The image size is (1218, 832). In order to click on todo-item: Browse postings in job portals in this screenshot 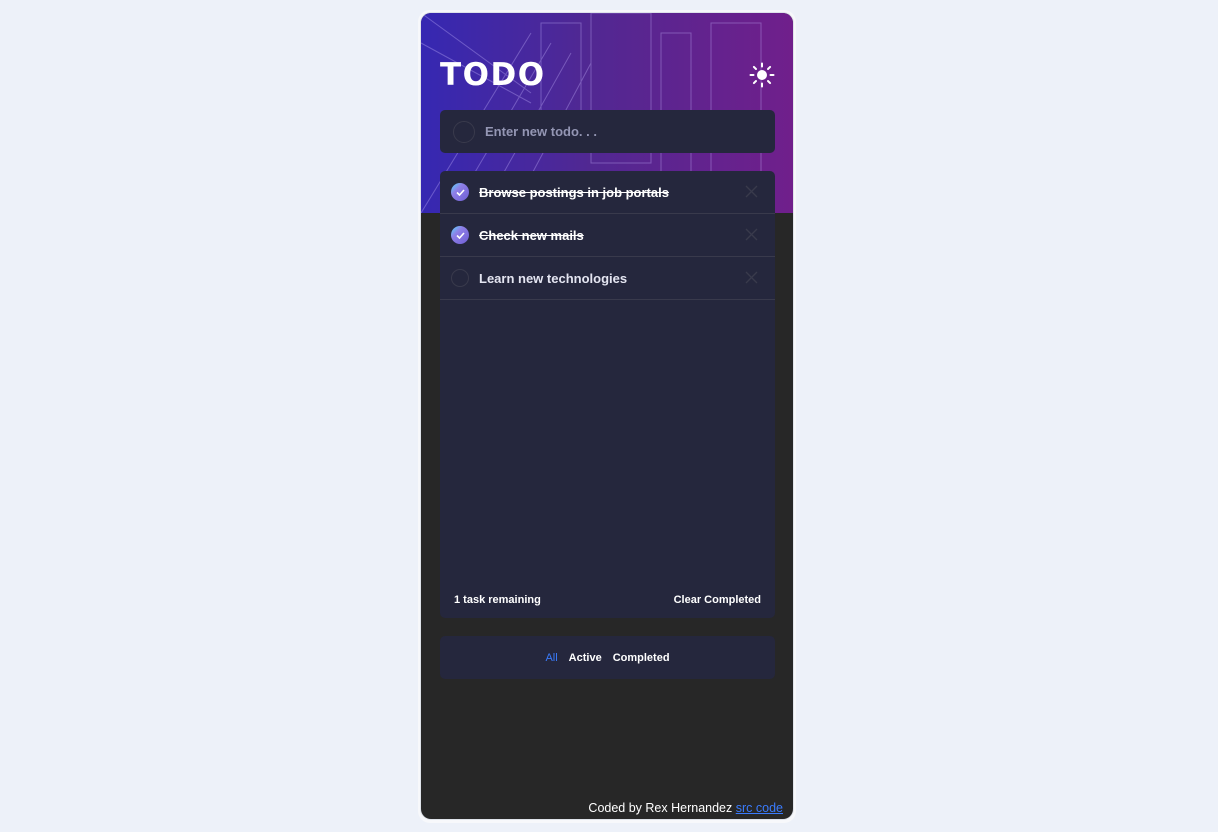, I will do `click(607, 192)`.